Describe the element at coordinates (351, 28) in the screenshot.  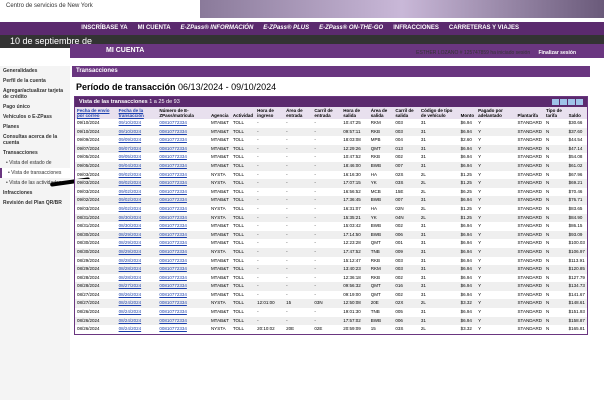
I see `nav-item: E-ZPass® ON-THE-GO` at that location.